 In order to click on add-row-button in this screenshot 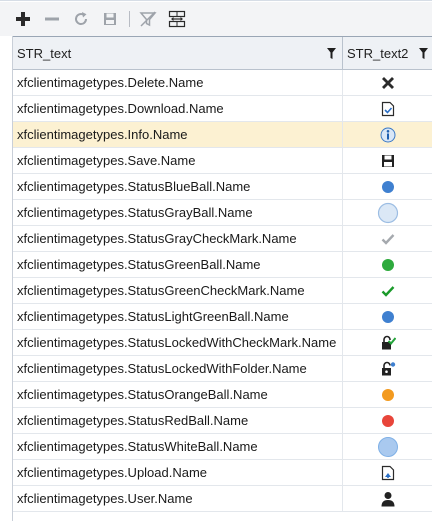, I will do `click(23, 19)`.